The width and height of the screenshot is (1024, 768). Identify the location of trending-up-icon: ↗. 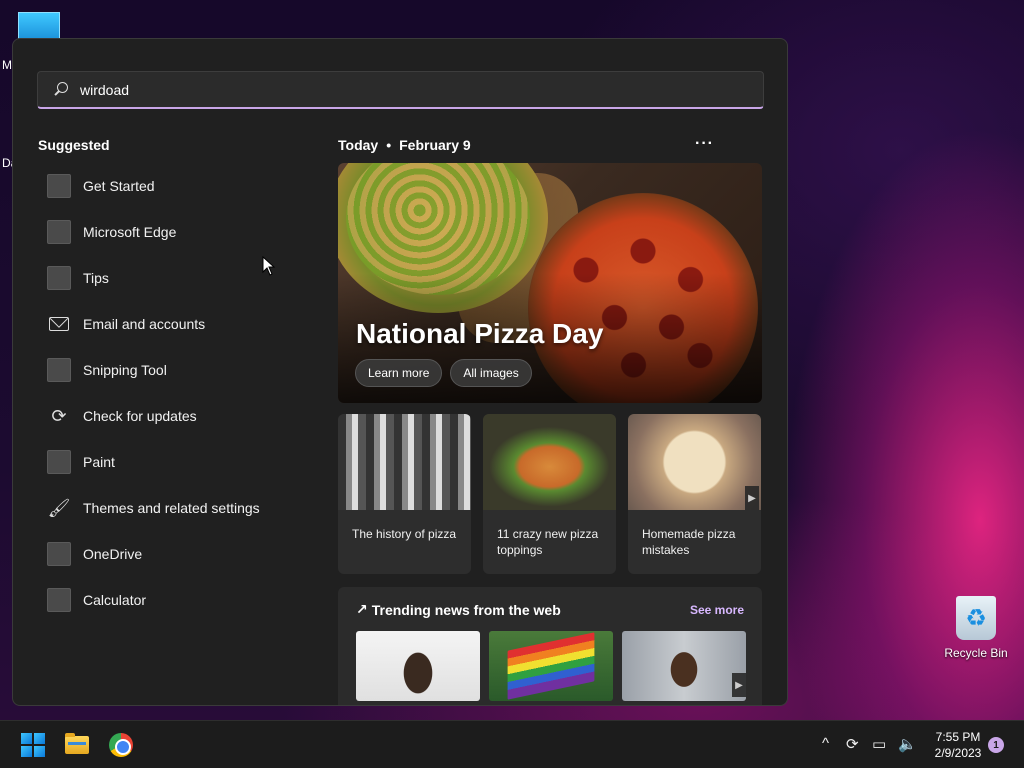
(362, 609).